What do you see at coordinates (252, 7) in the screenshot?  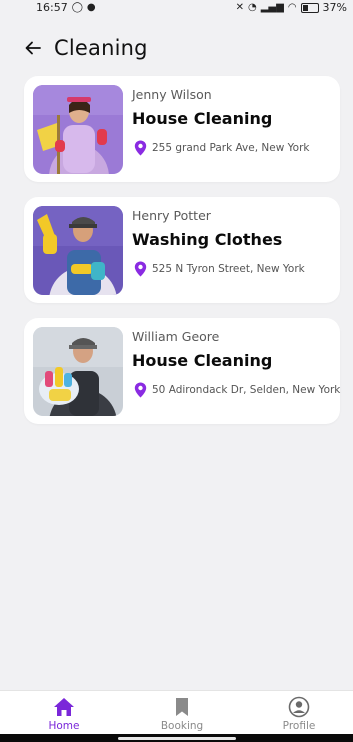 I see `alarm-icon: ◔` at bounding box center [252, 7].